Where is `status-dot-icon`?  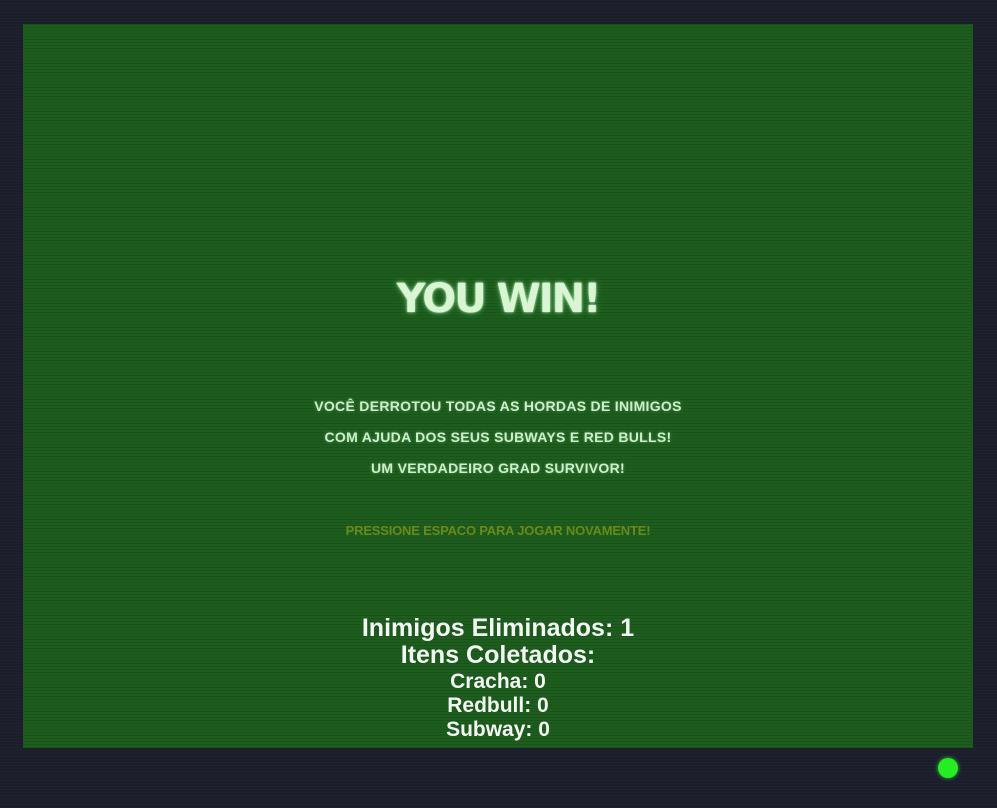 status-dot-icon is located at coordinates (948, 768).